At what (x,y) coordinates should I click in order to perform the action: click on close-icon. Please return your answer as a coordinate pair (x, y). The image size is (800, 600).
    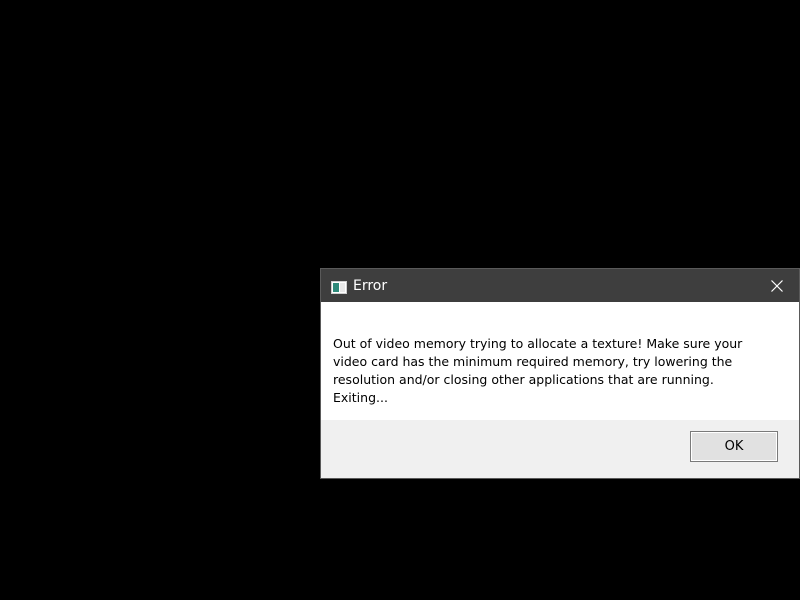
    Looking at the image, I should click on (777, 285).